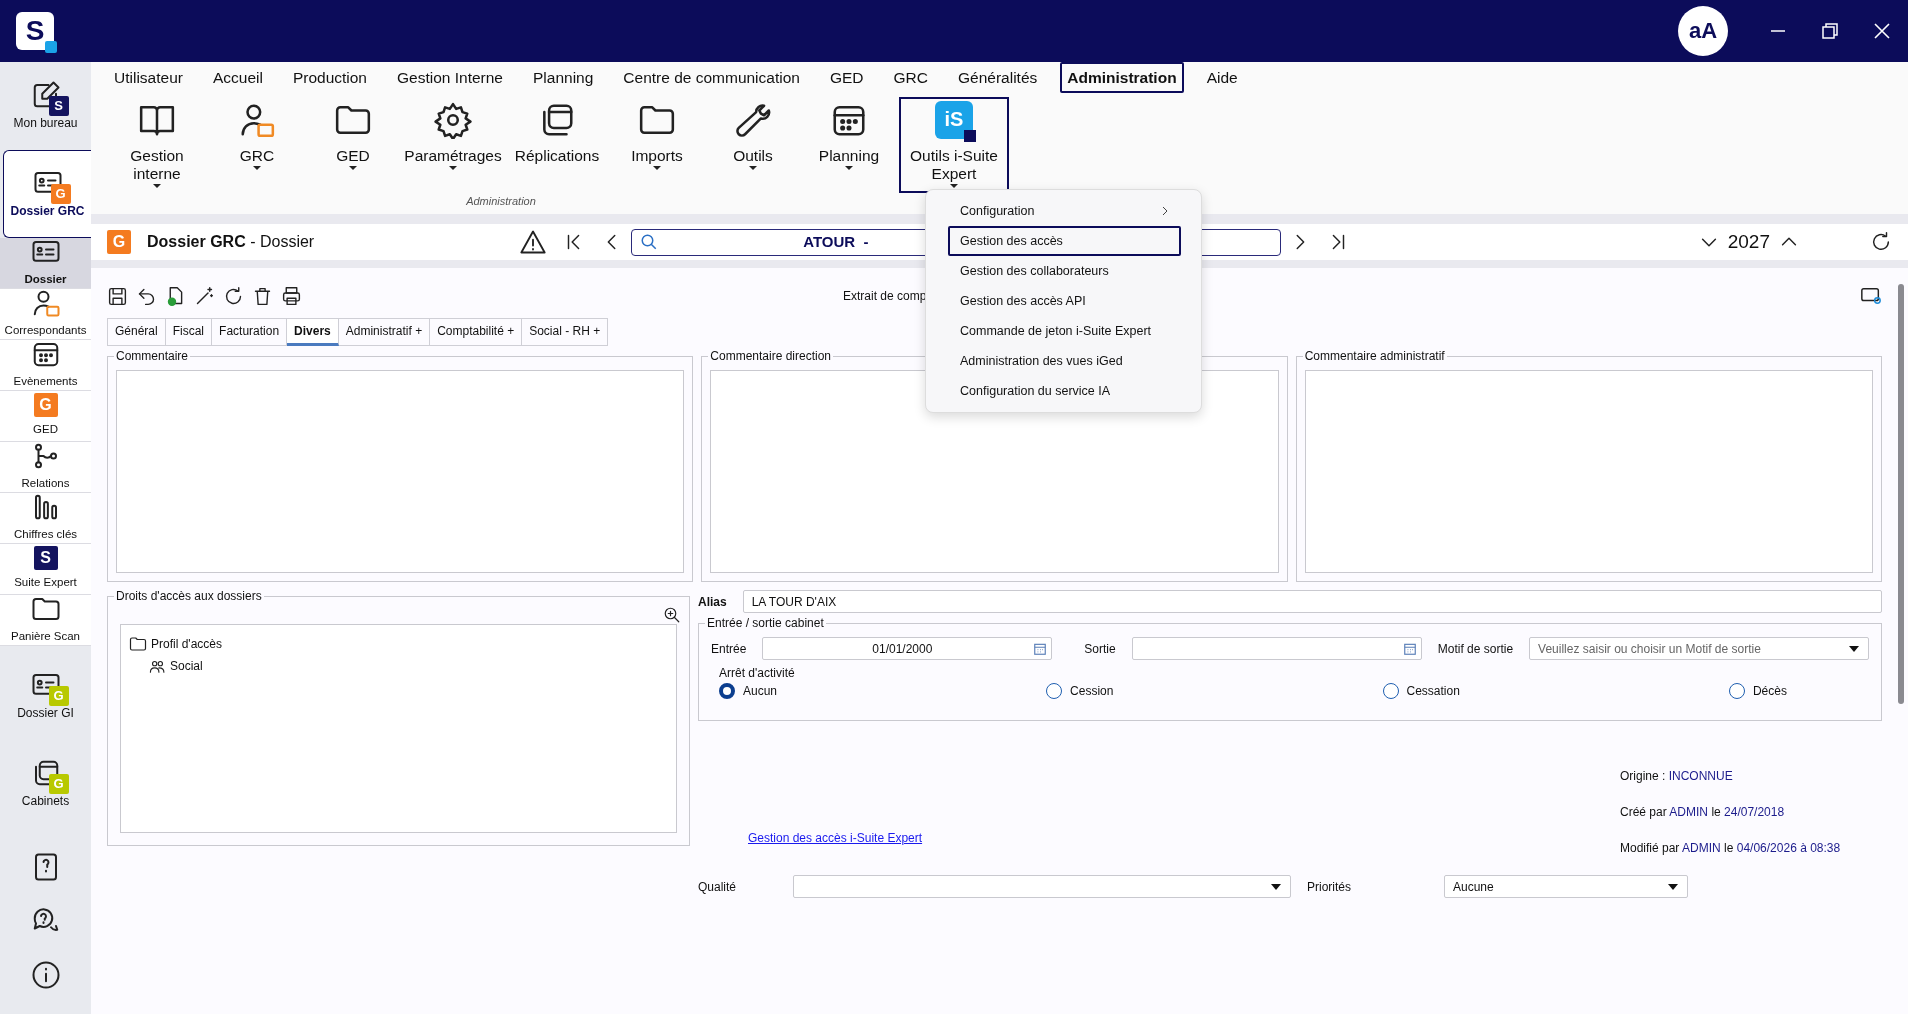 The height and width of the screenshot is (1014, 1908). Describe the element at coordinates (1830, 31) in the screenshot. I see `restore-icon` at that location.